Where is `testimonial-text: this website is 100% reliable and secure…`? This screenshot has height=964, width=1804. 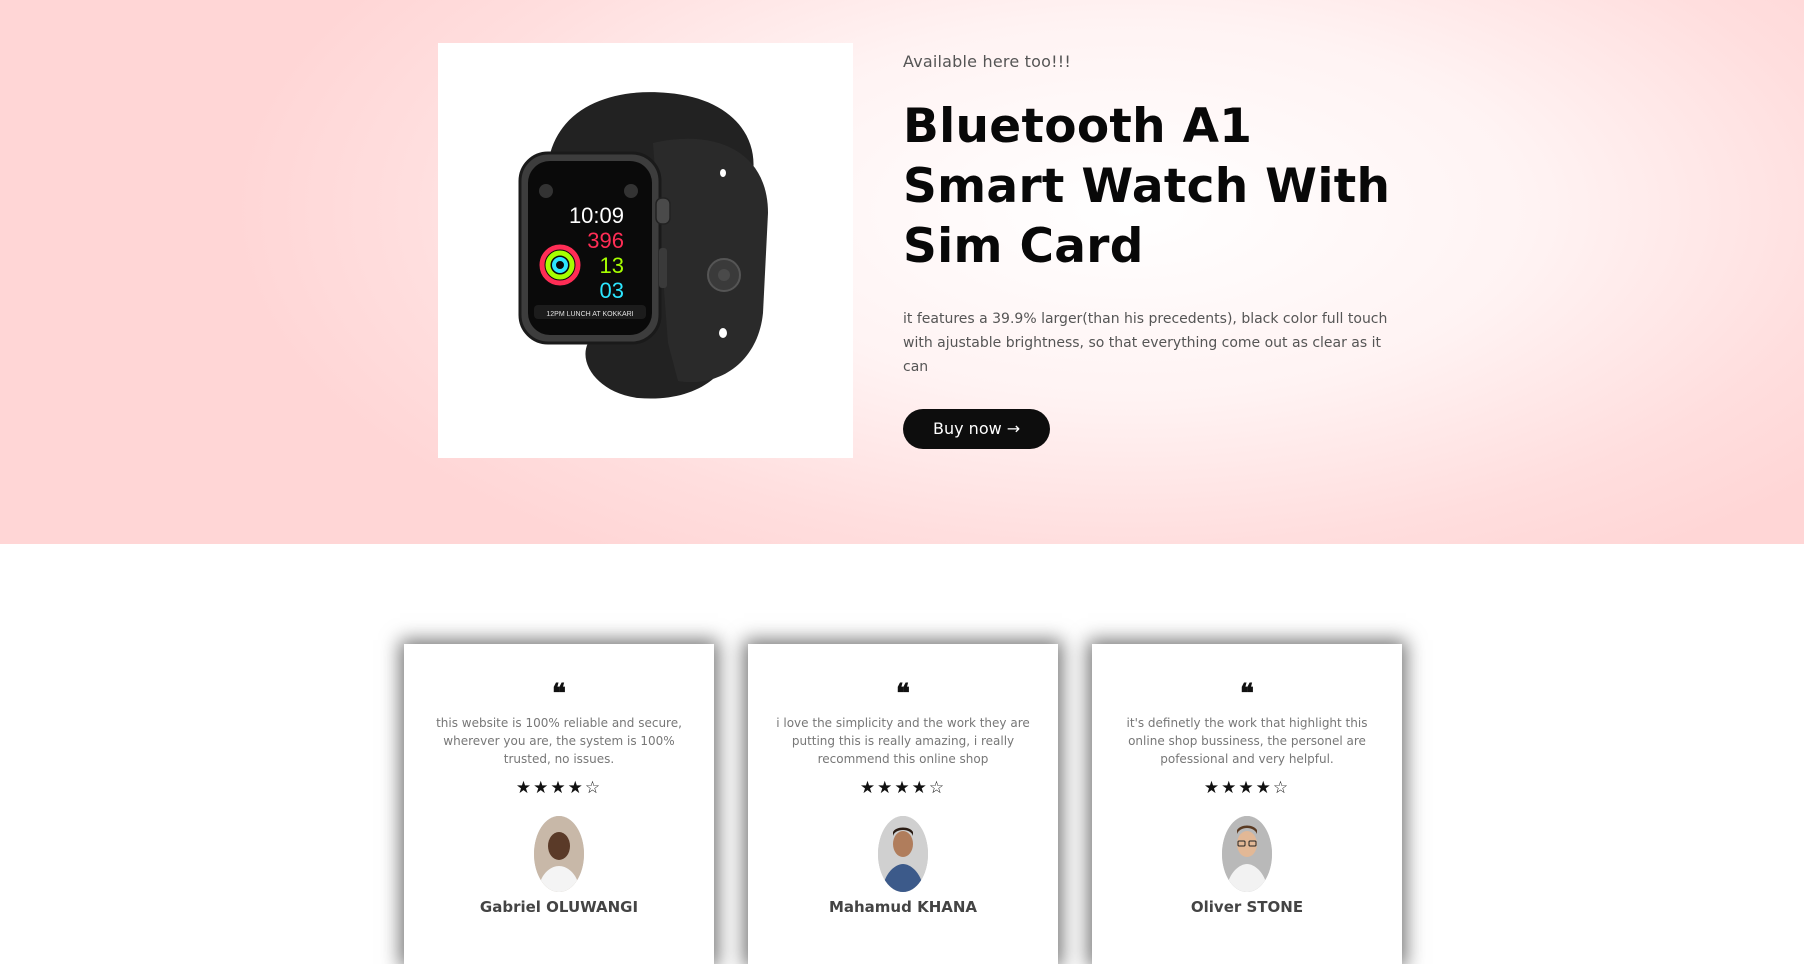
testimonial-text: this website is 100% reliable and secure… is located at coordinates (559, 741).